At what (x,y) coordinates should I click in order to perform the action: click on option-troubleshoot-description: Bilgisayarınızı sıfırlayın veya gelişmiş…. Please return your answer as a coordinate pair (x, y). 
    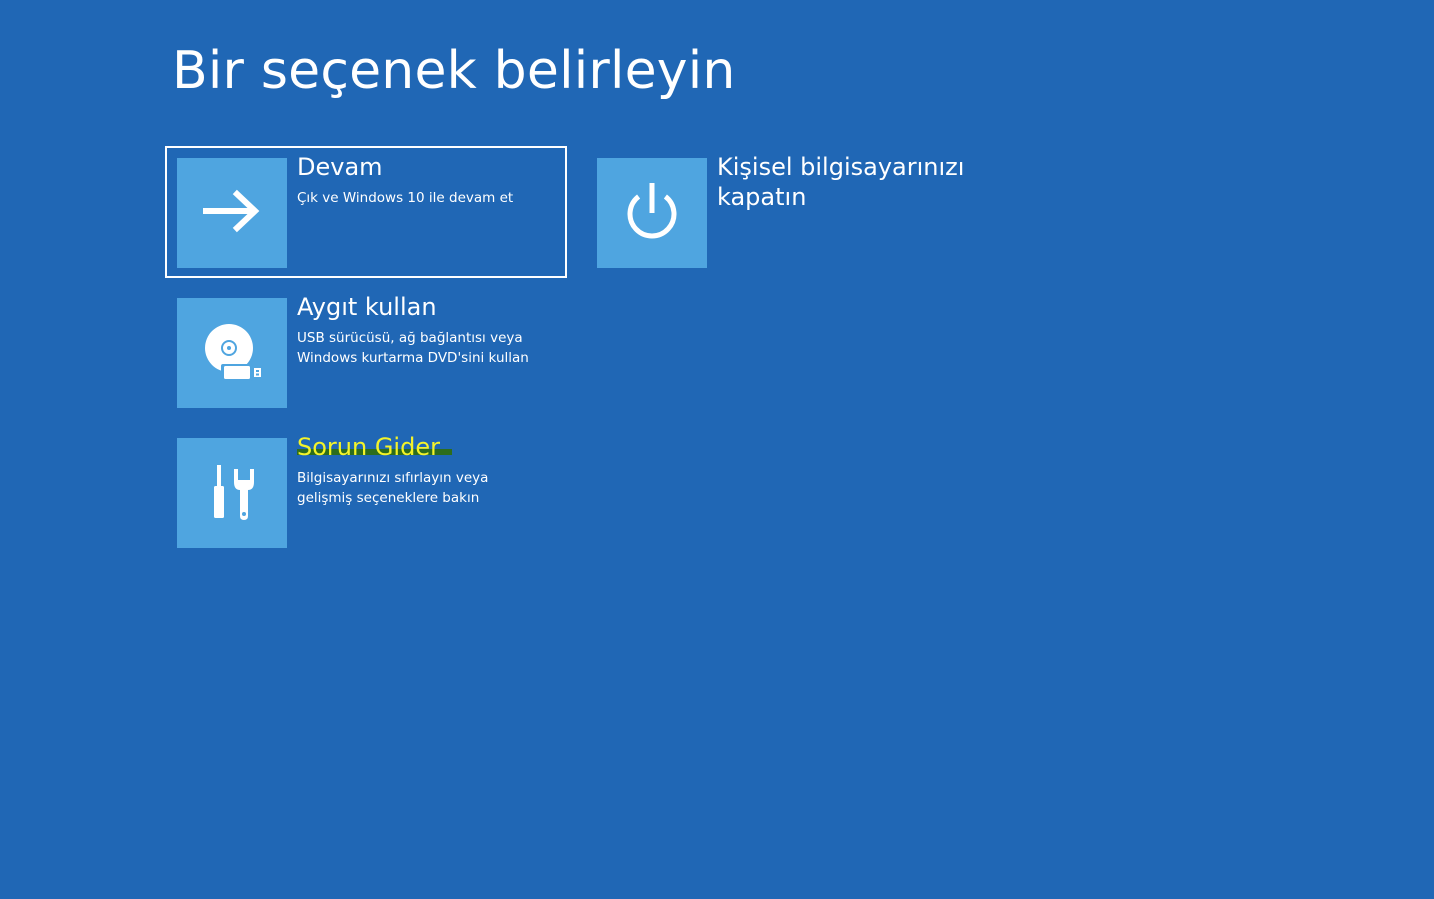
    Looking at the image, I should click on (393, 488).